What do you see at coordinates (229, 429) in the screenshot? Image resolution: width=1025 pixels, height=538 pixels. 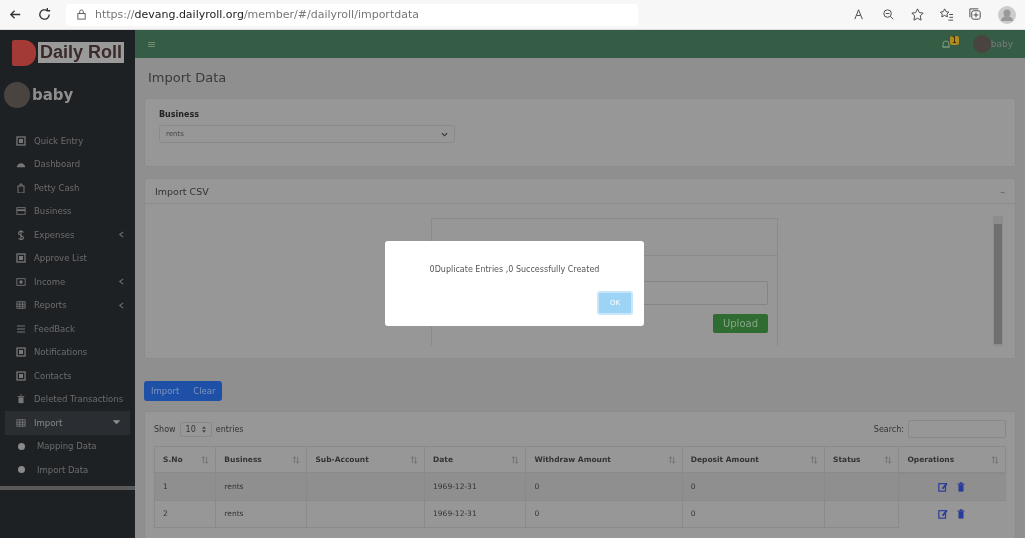 I see `entries-label: entries` at bounding box center [229, 429].